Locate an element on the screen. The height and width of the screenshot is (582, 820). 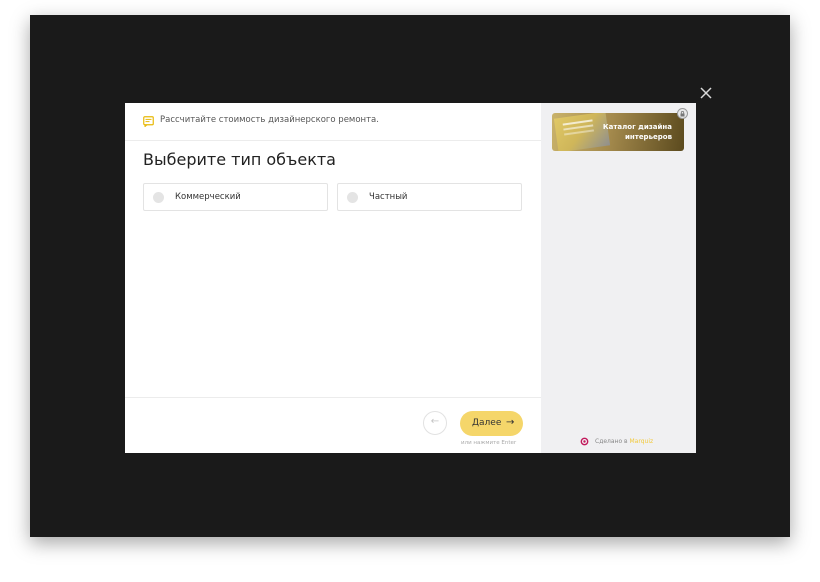
made-in-credit: Сделано в Marquiz is located at coordinates (624, 441).